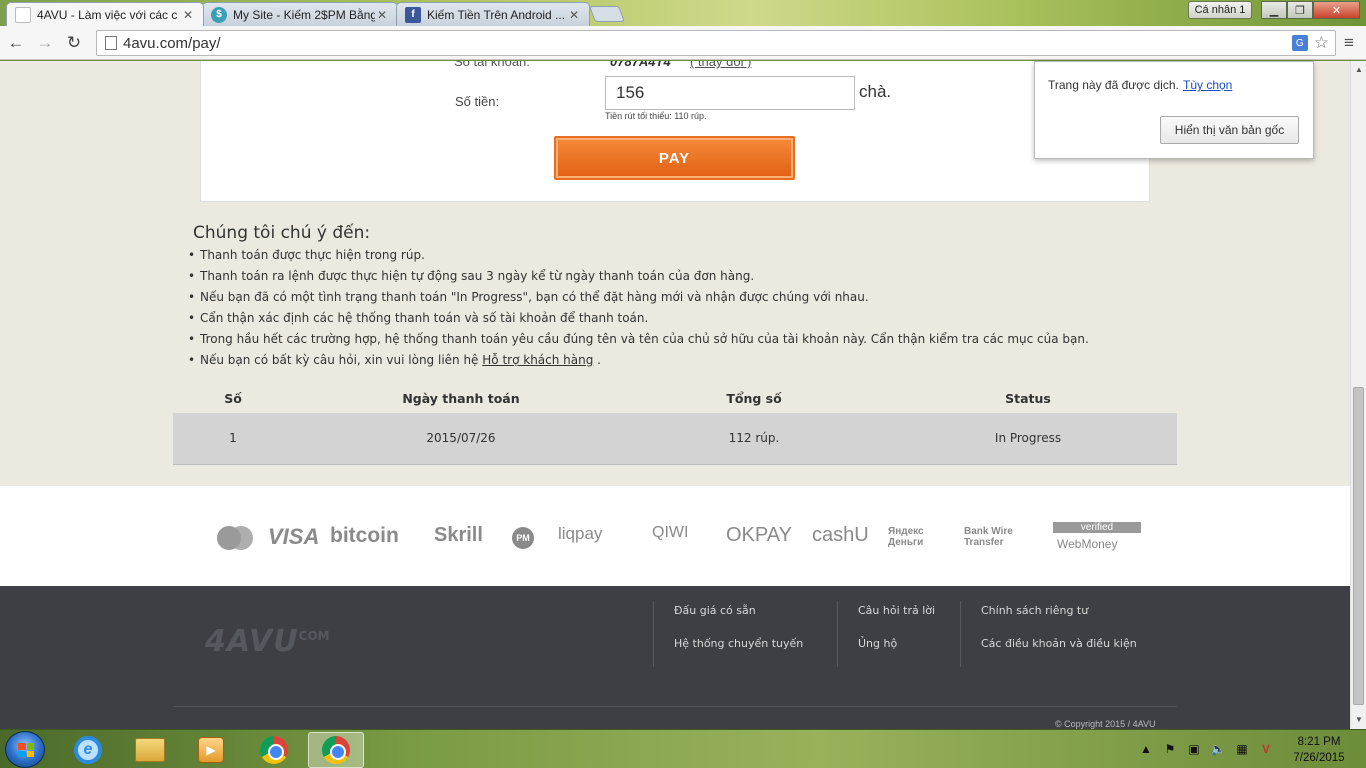  What do you see at coordinates (707, 43) in the screenshot?
I see `url-text: 4avu.com/pay/` at bounding box center [707, 43].